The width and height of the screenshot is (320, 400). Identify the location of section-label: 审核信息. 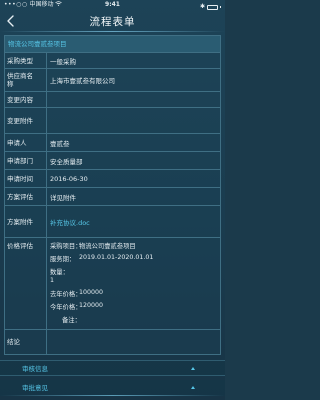
(35, 369).